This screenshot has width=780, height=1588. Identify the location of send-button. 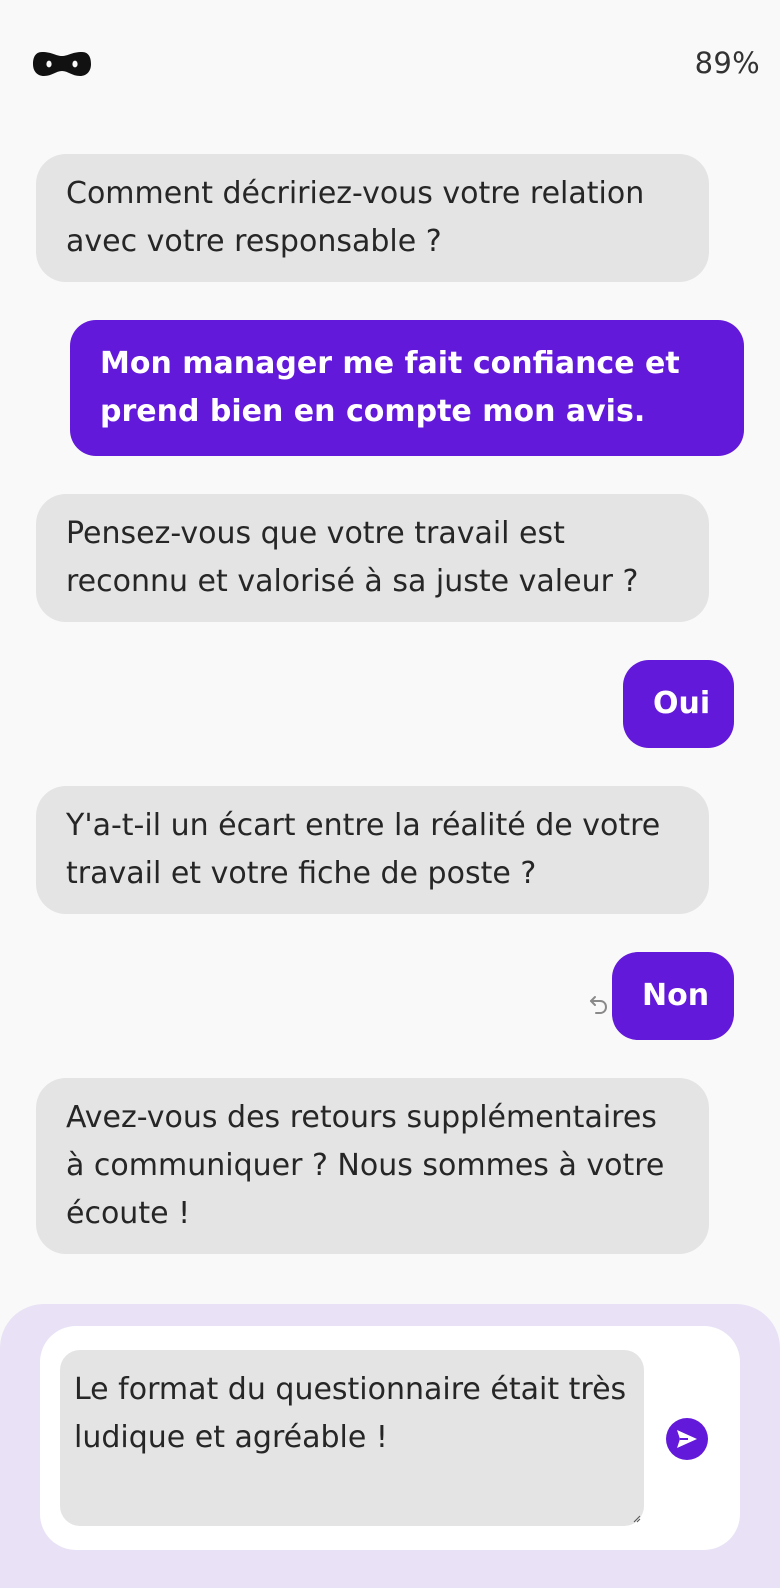
(687, 1439).